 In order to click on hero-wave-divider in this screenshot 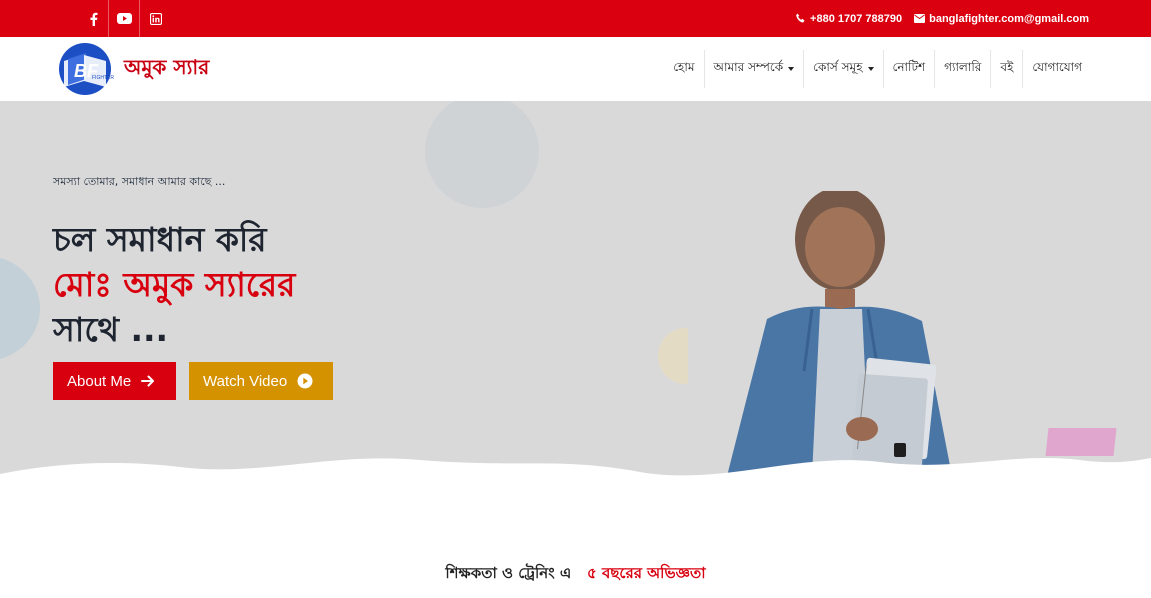, I will do `click(575, 469)`.